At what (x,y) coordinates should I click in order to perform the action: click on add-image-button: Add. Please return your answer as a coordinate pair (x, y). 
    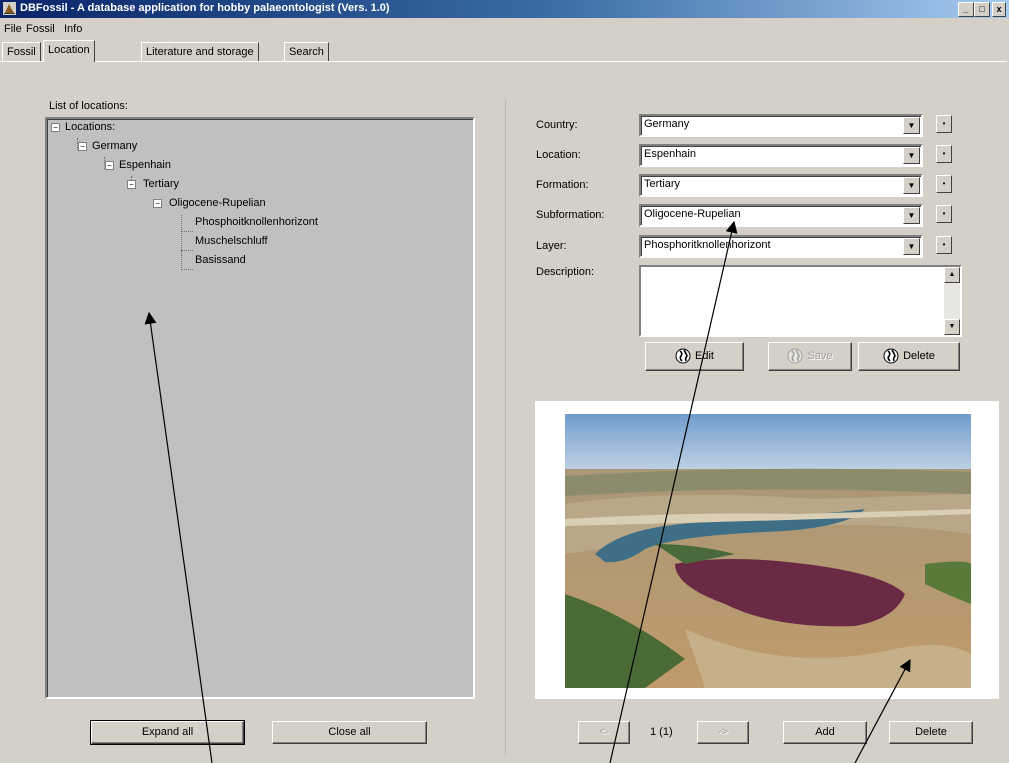
    Looking at the image, I should click on (825, 732).